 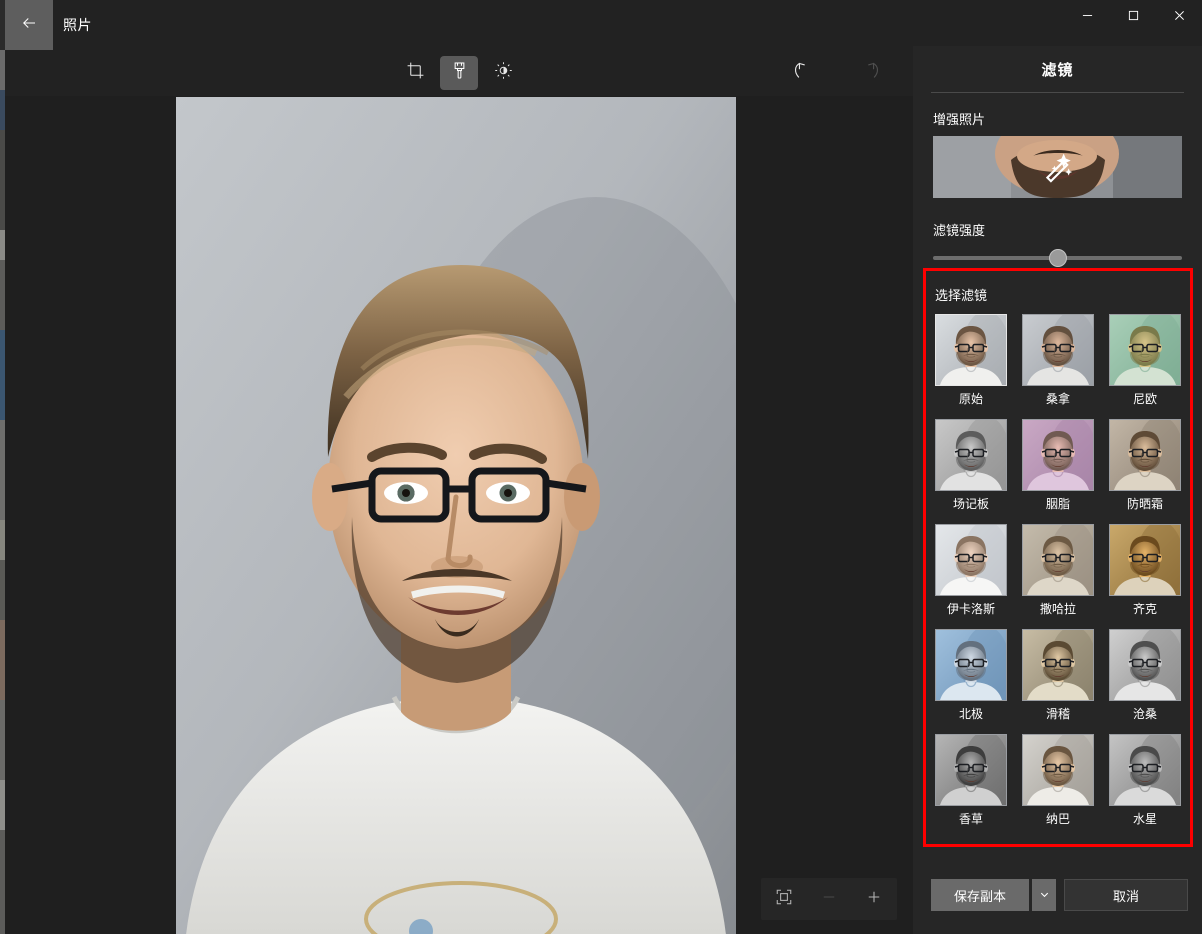 I want to click on slider-thumb, so click(x=1057, y=258).